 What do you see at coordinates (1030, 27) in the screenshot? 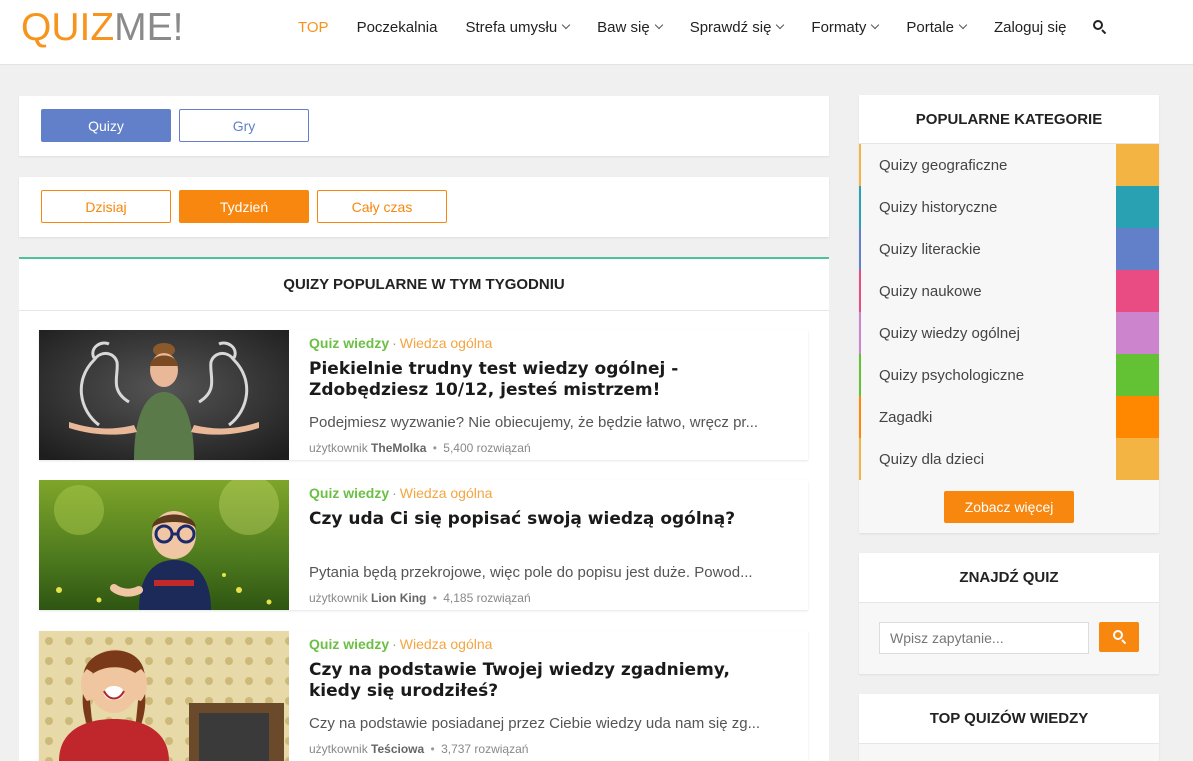
I see `nav-zaloguj-sie: Zaloguj się` at bounding box center [1030, 27].